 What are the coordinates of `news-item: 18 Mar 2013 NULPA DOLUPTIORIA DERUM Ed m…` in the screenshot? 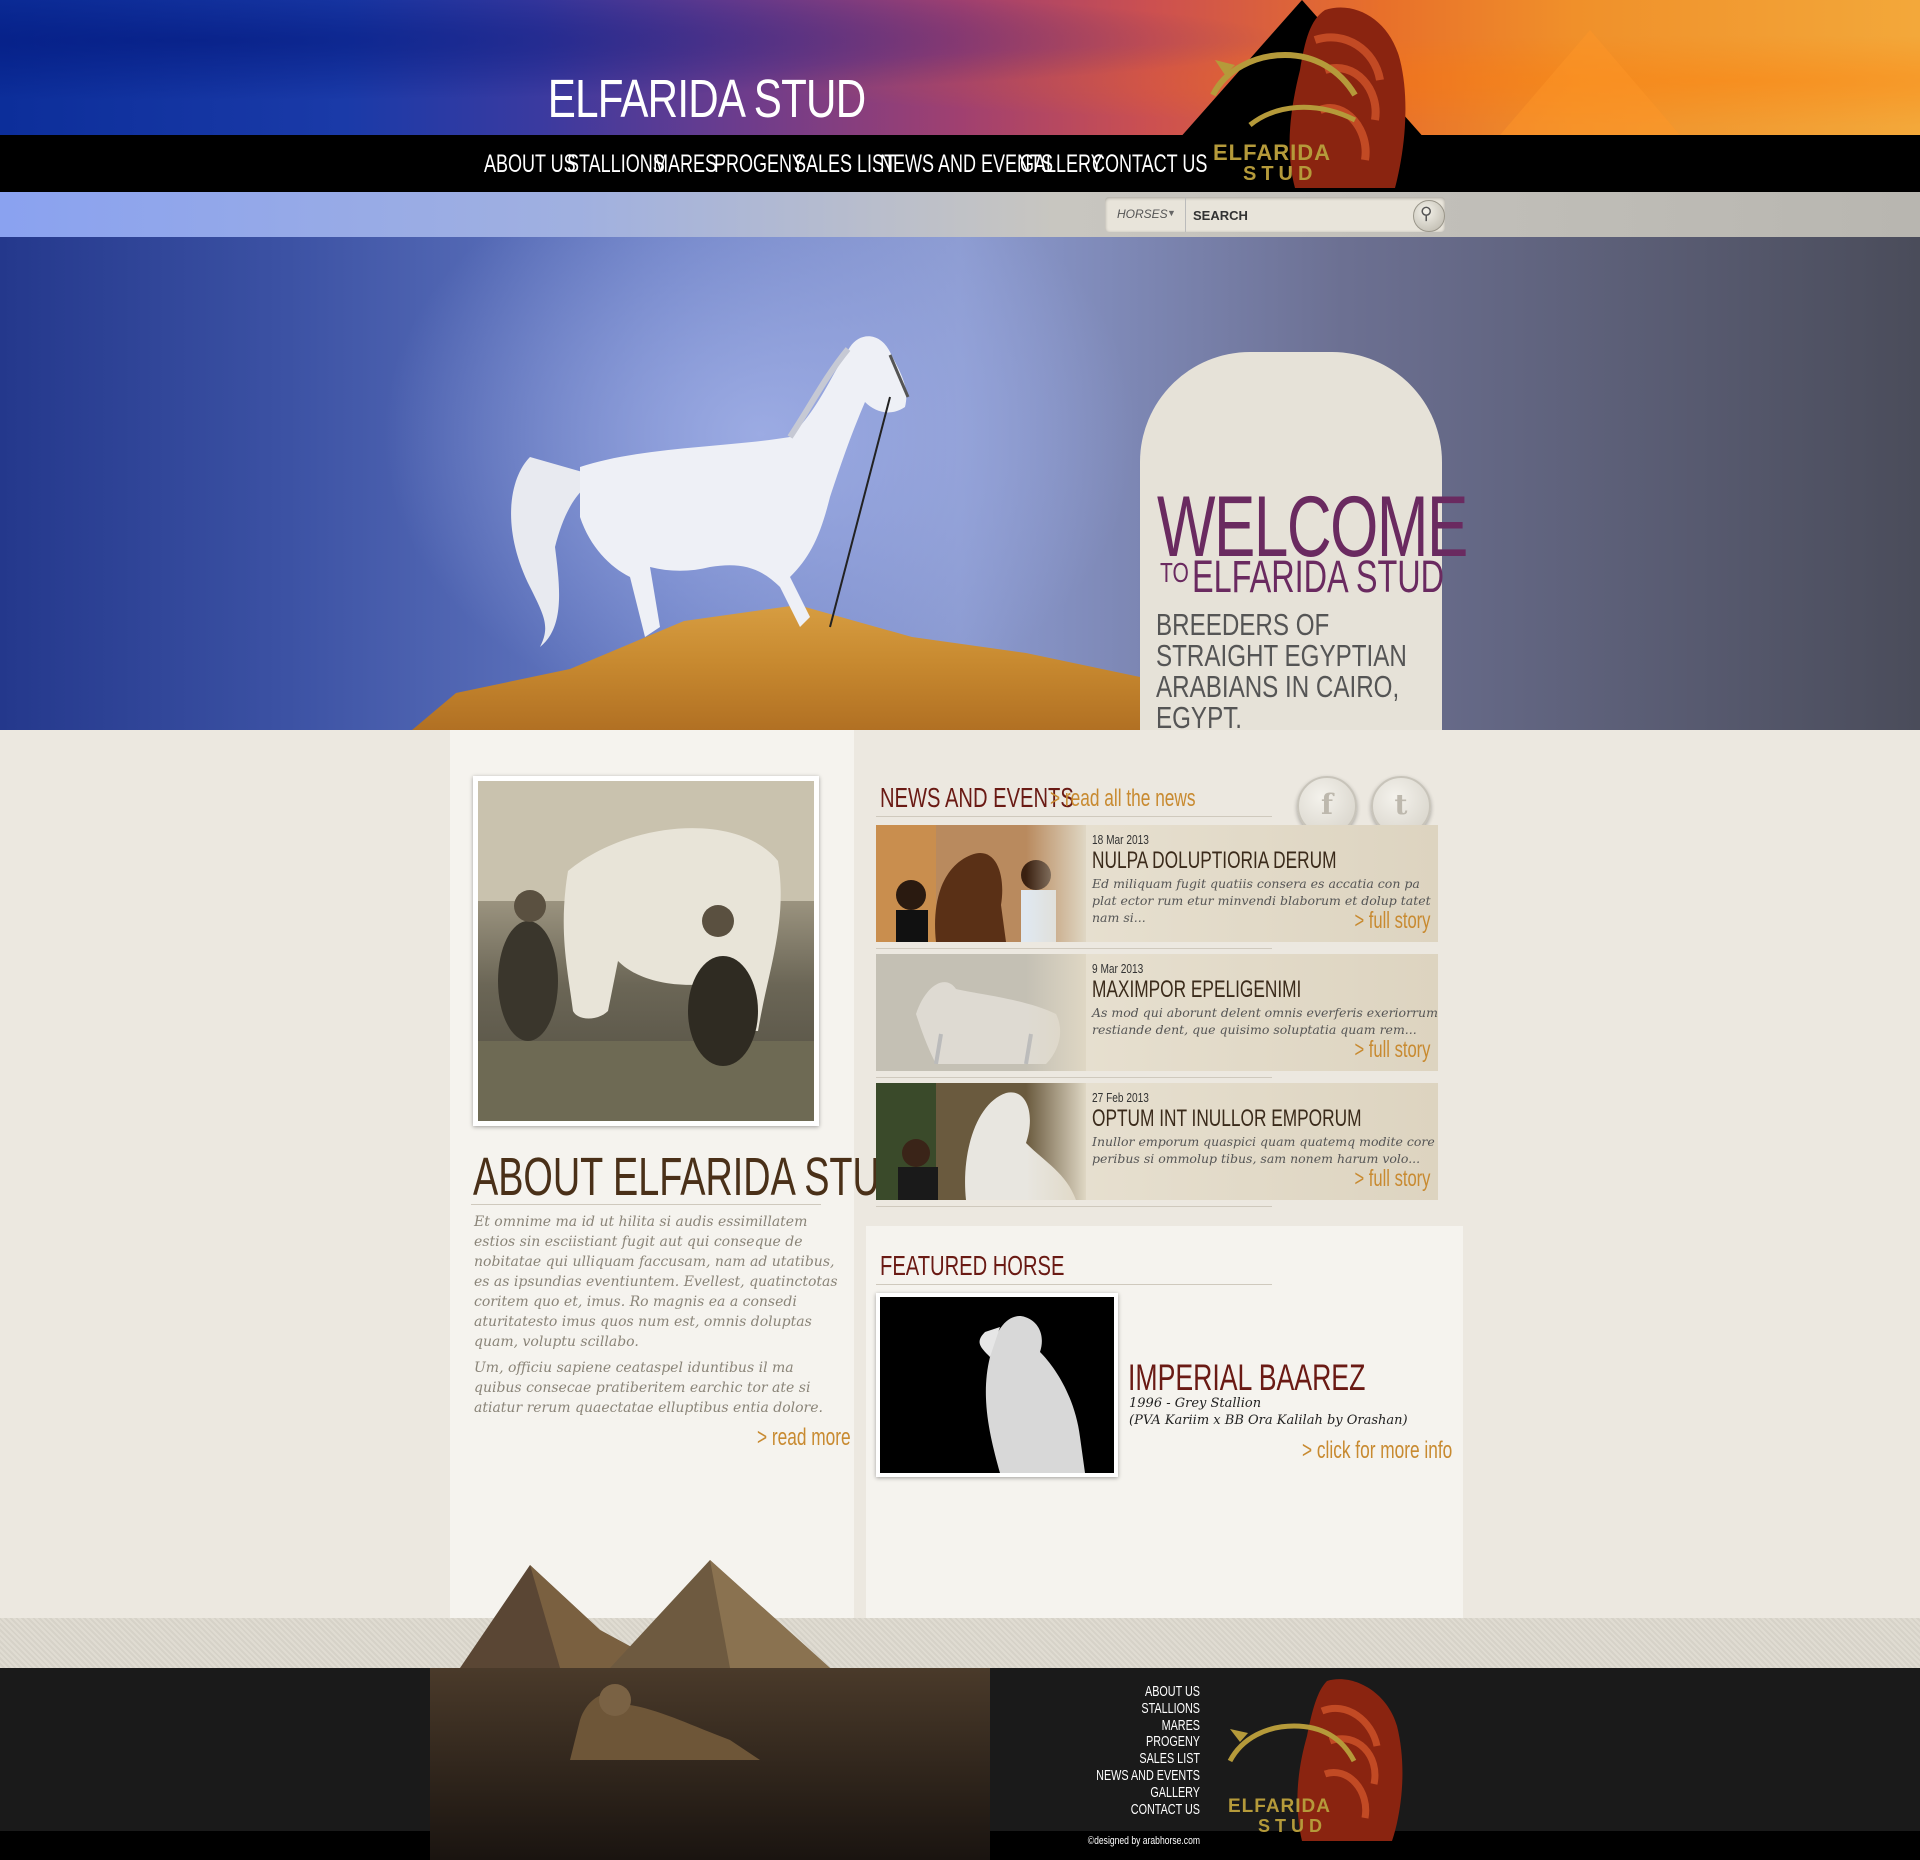 It's located at (1157, 883).